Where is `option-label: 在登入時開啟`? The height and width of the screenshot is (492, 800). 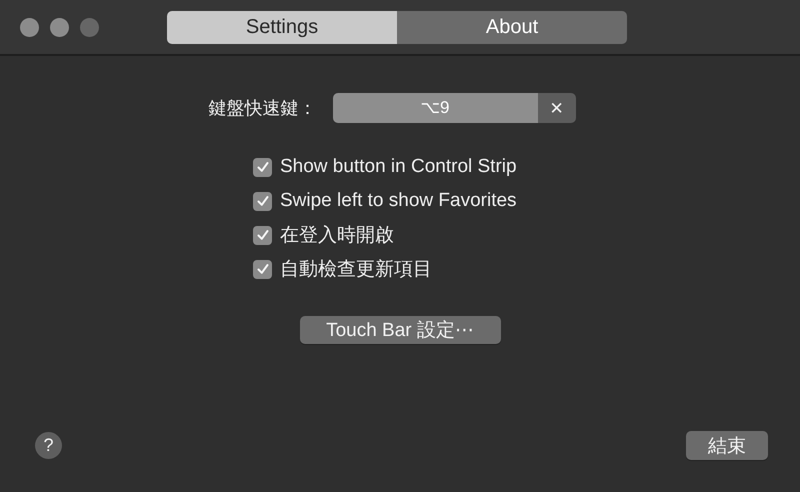
option-label: 在登入時開啟 is located at coordinates (337, 236).